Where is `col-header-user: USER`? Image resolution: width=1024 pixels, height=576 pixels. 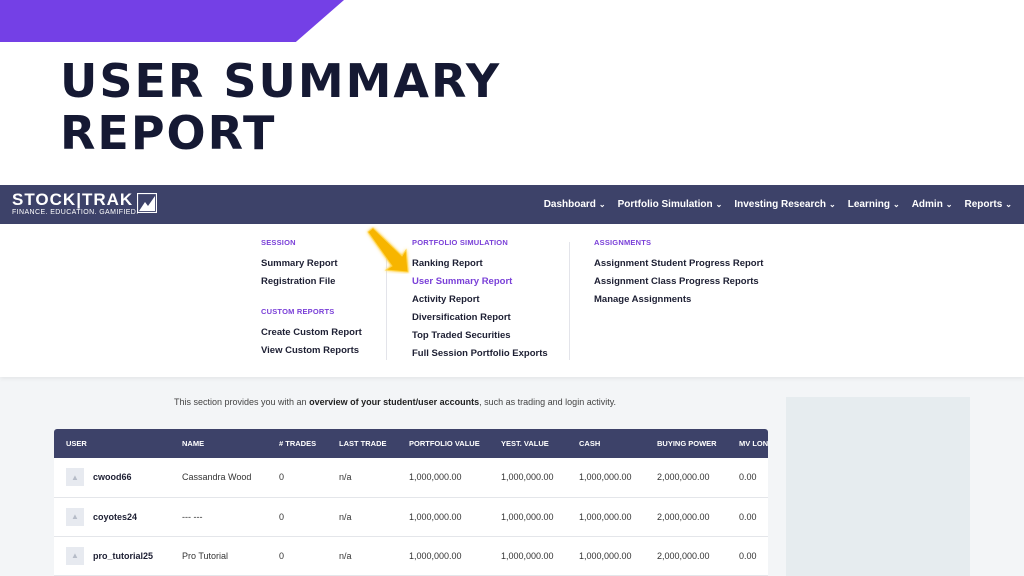 col-header-user: USER is located at coordinates (112, 443).